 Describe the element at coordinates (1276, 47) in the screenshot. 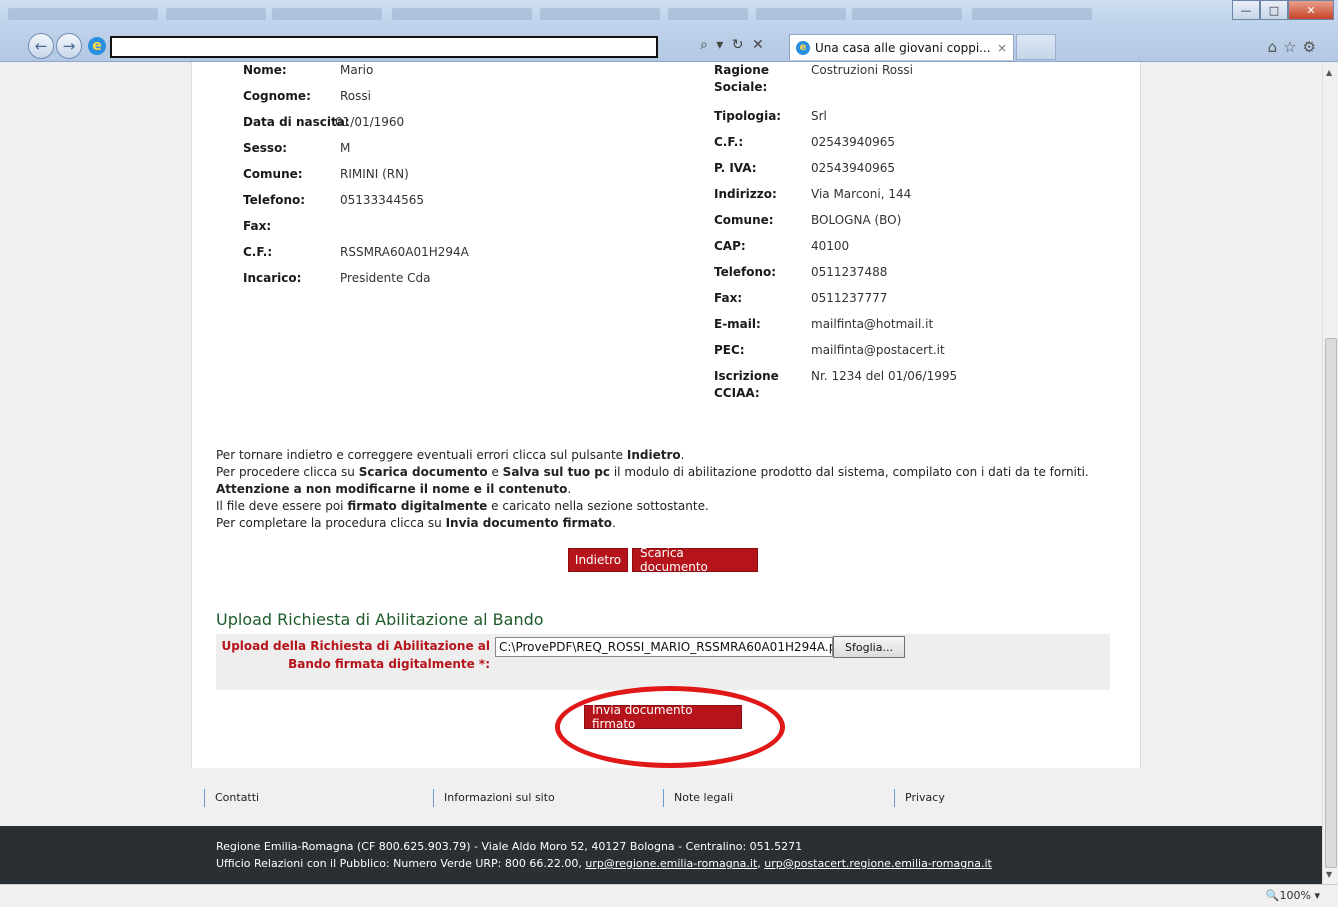

I see `home-icon: ⌂` at that location.